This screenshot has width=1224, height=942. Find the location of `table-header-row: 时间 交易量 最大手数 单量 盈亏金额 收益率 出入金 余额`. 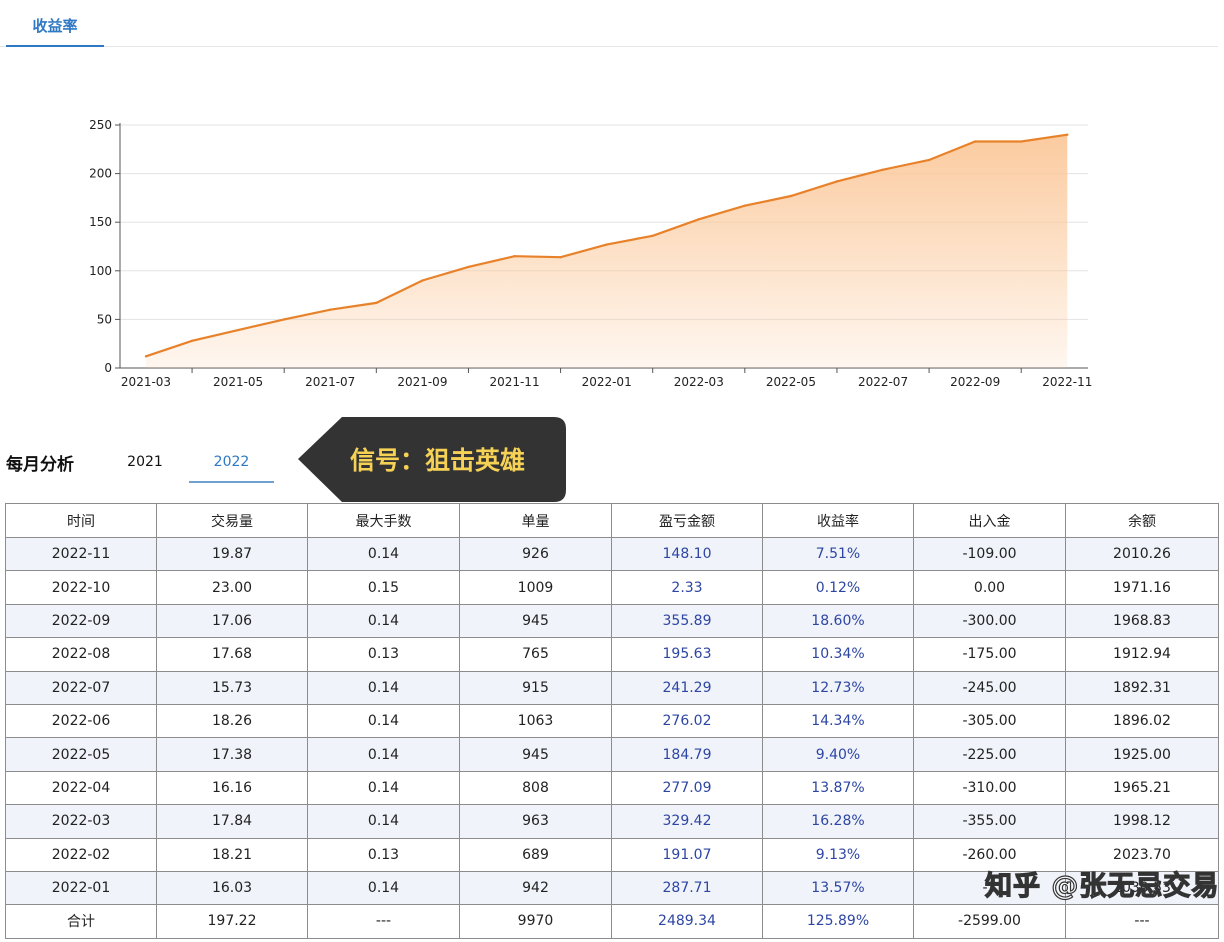

table-header-row: 时间 交易量 最大手数 单量 盈亏金额 收益率 出入金 余额 is located at coordinates (612, 520).